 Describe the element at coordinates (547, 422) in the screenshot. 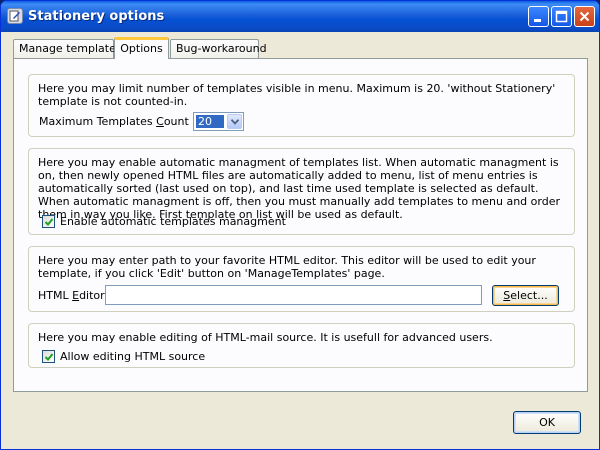

I see `ok-button: OK` at that location.